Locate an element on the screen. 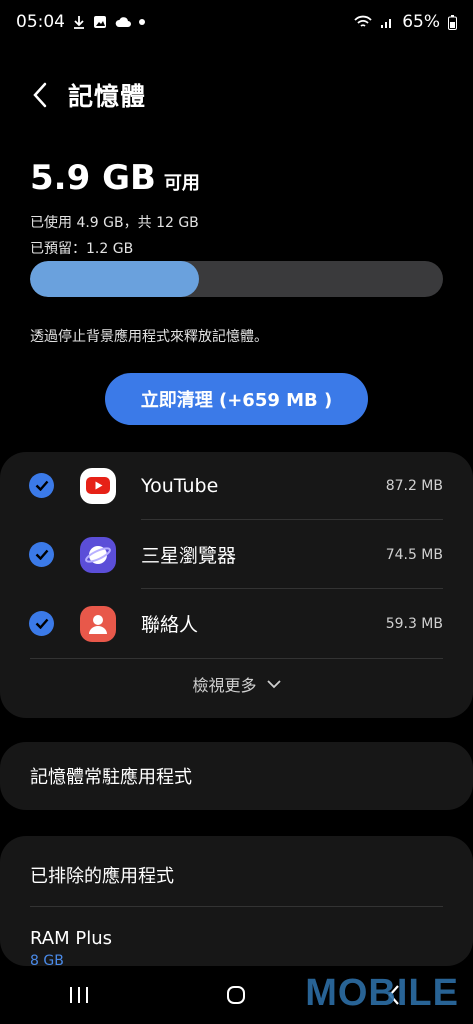 This screenshot has height=1024, width=473. status-bar: 05:04 65% is located at coordinates (236, 22).